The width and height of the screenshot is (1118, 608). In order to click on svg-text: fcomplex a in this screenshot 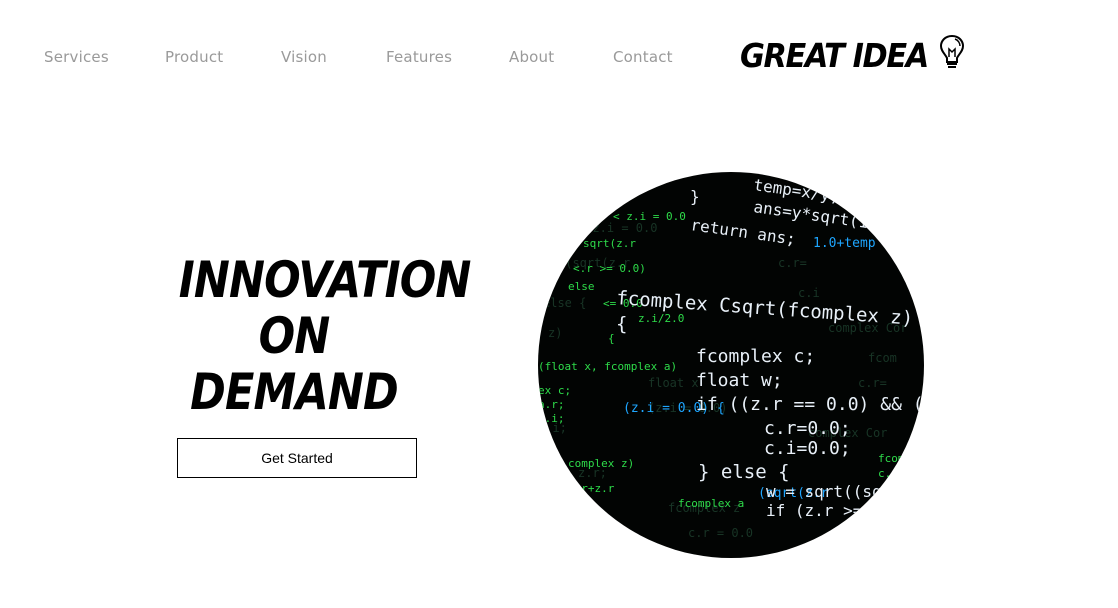, I will do `click(711, 503)`.